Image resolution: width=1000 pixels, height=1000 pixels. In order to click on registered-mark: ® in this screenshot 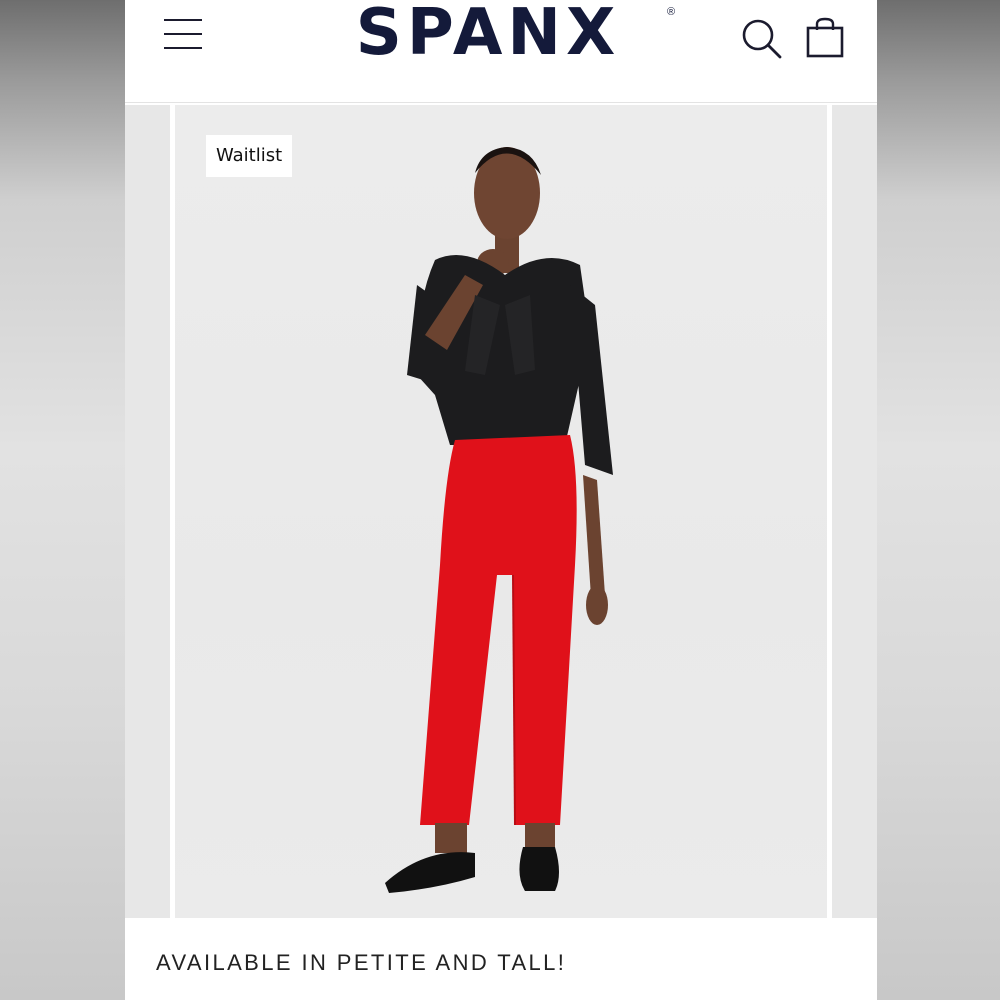, I will do `click(671, 12)`.